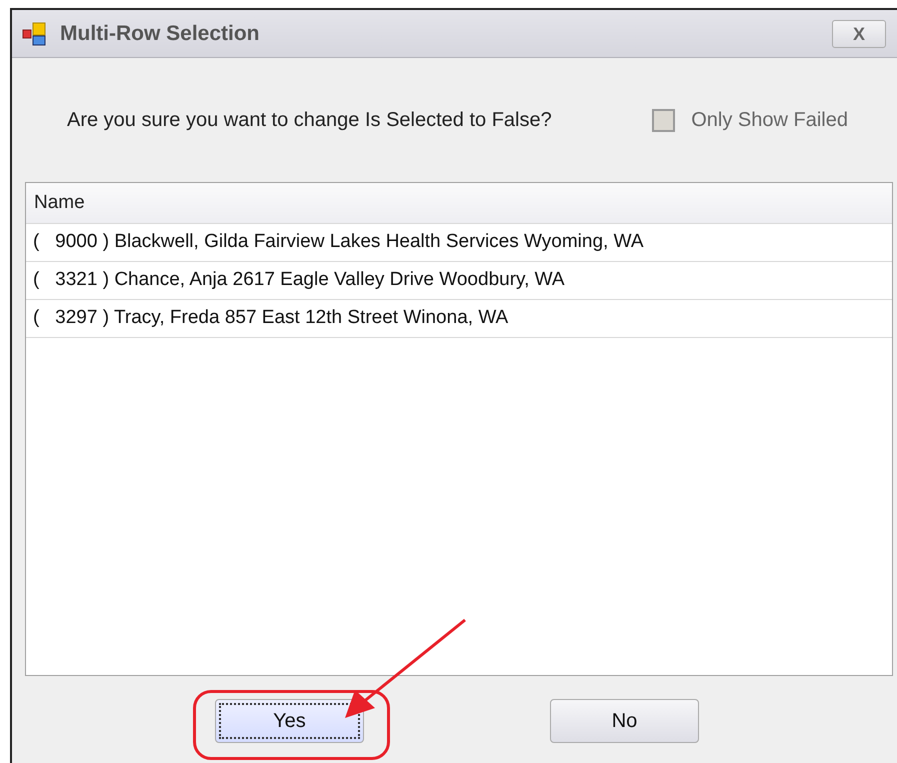 This screenshot has height=763, width=897. What do you see at coordinates (859, 34) in the screenshot?
I see `close-button: X` at bounding box center [859, 34].